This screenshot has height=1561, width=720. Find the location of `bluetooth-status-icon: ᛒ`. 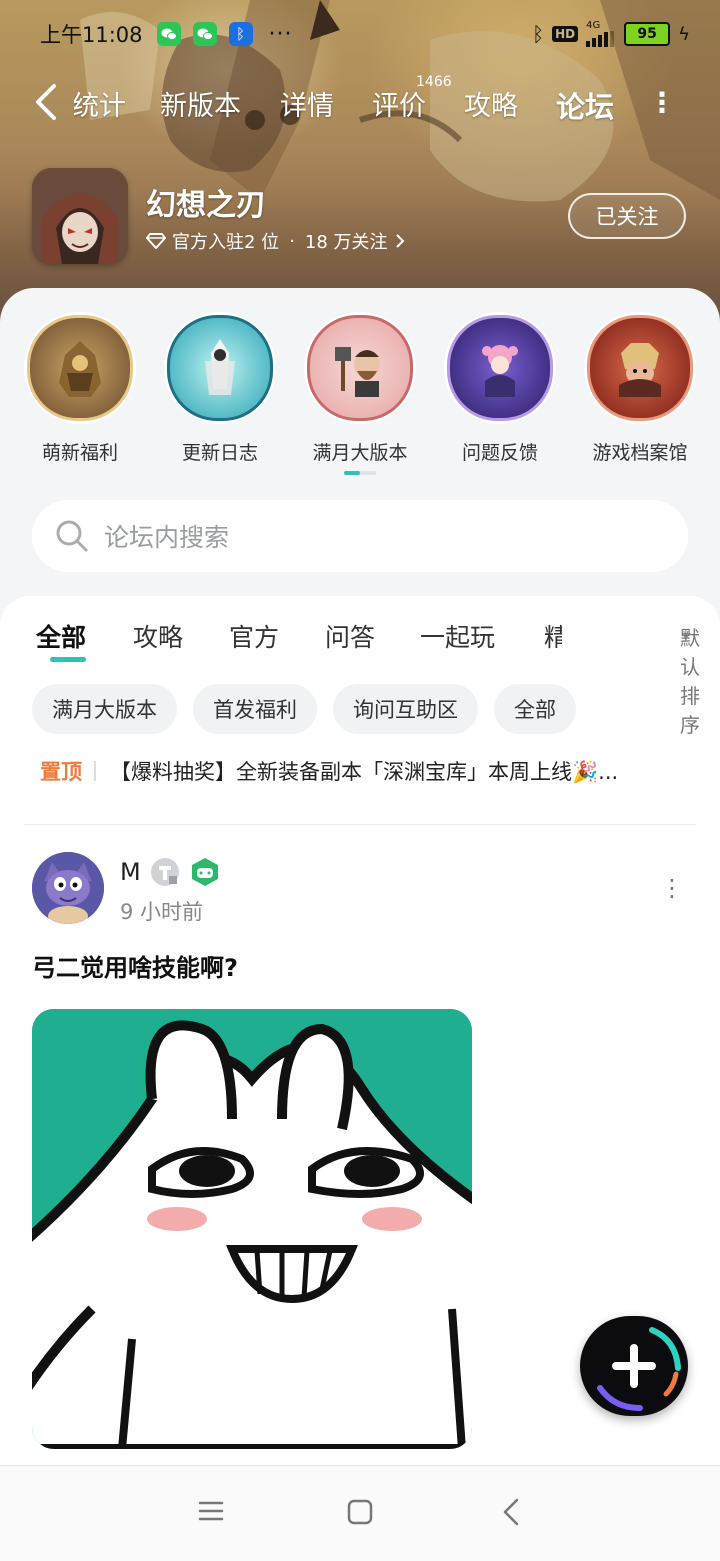

bluetooth-status-icon: ᛒ is located at coordinates (538, 34).